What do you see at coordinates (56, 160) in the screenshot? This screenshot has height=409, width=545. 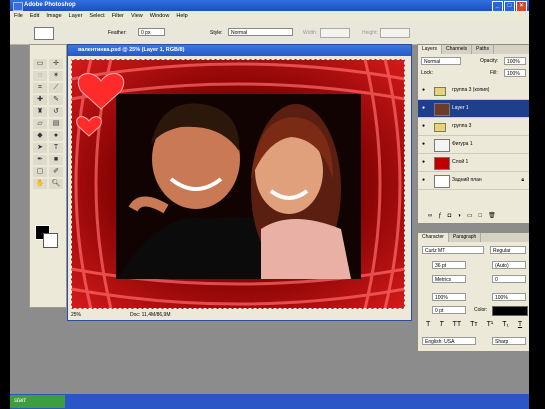 I see `shape-tool-icon: ■` at bounding box center [56, 160].